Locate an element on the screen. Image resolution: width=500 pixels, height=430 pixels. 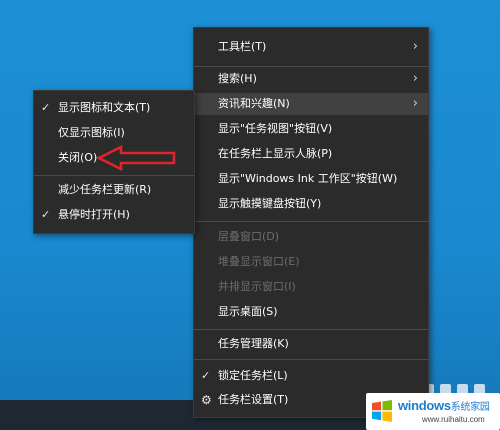
menu-item-label: 减少任务栏更新(R) is located at coordinates (105, 189).